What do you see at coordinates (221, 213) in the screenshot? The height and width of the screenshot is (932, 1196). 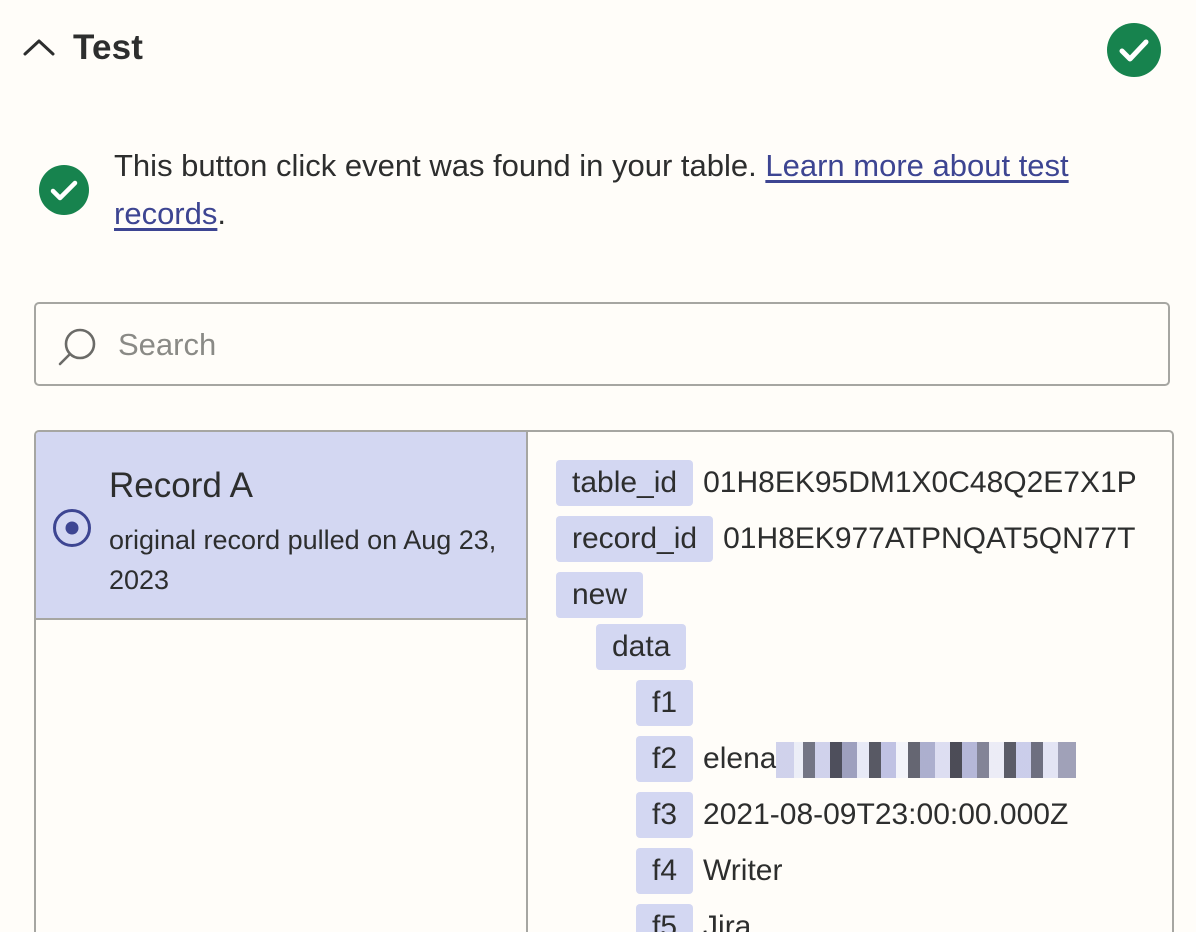 I see `message-suffix: .` at bounding box center [221, 213].